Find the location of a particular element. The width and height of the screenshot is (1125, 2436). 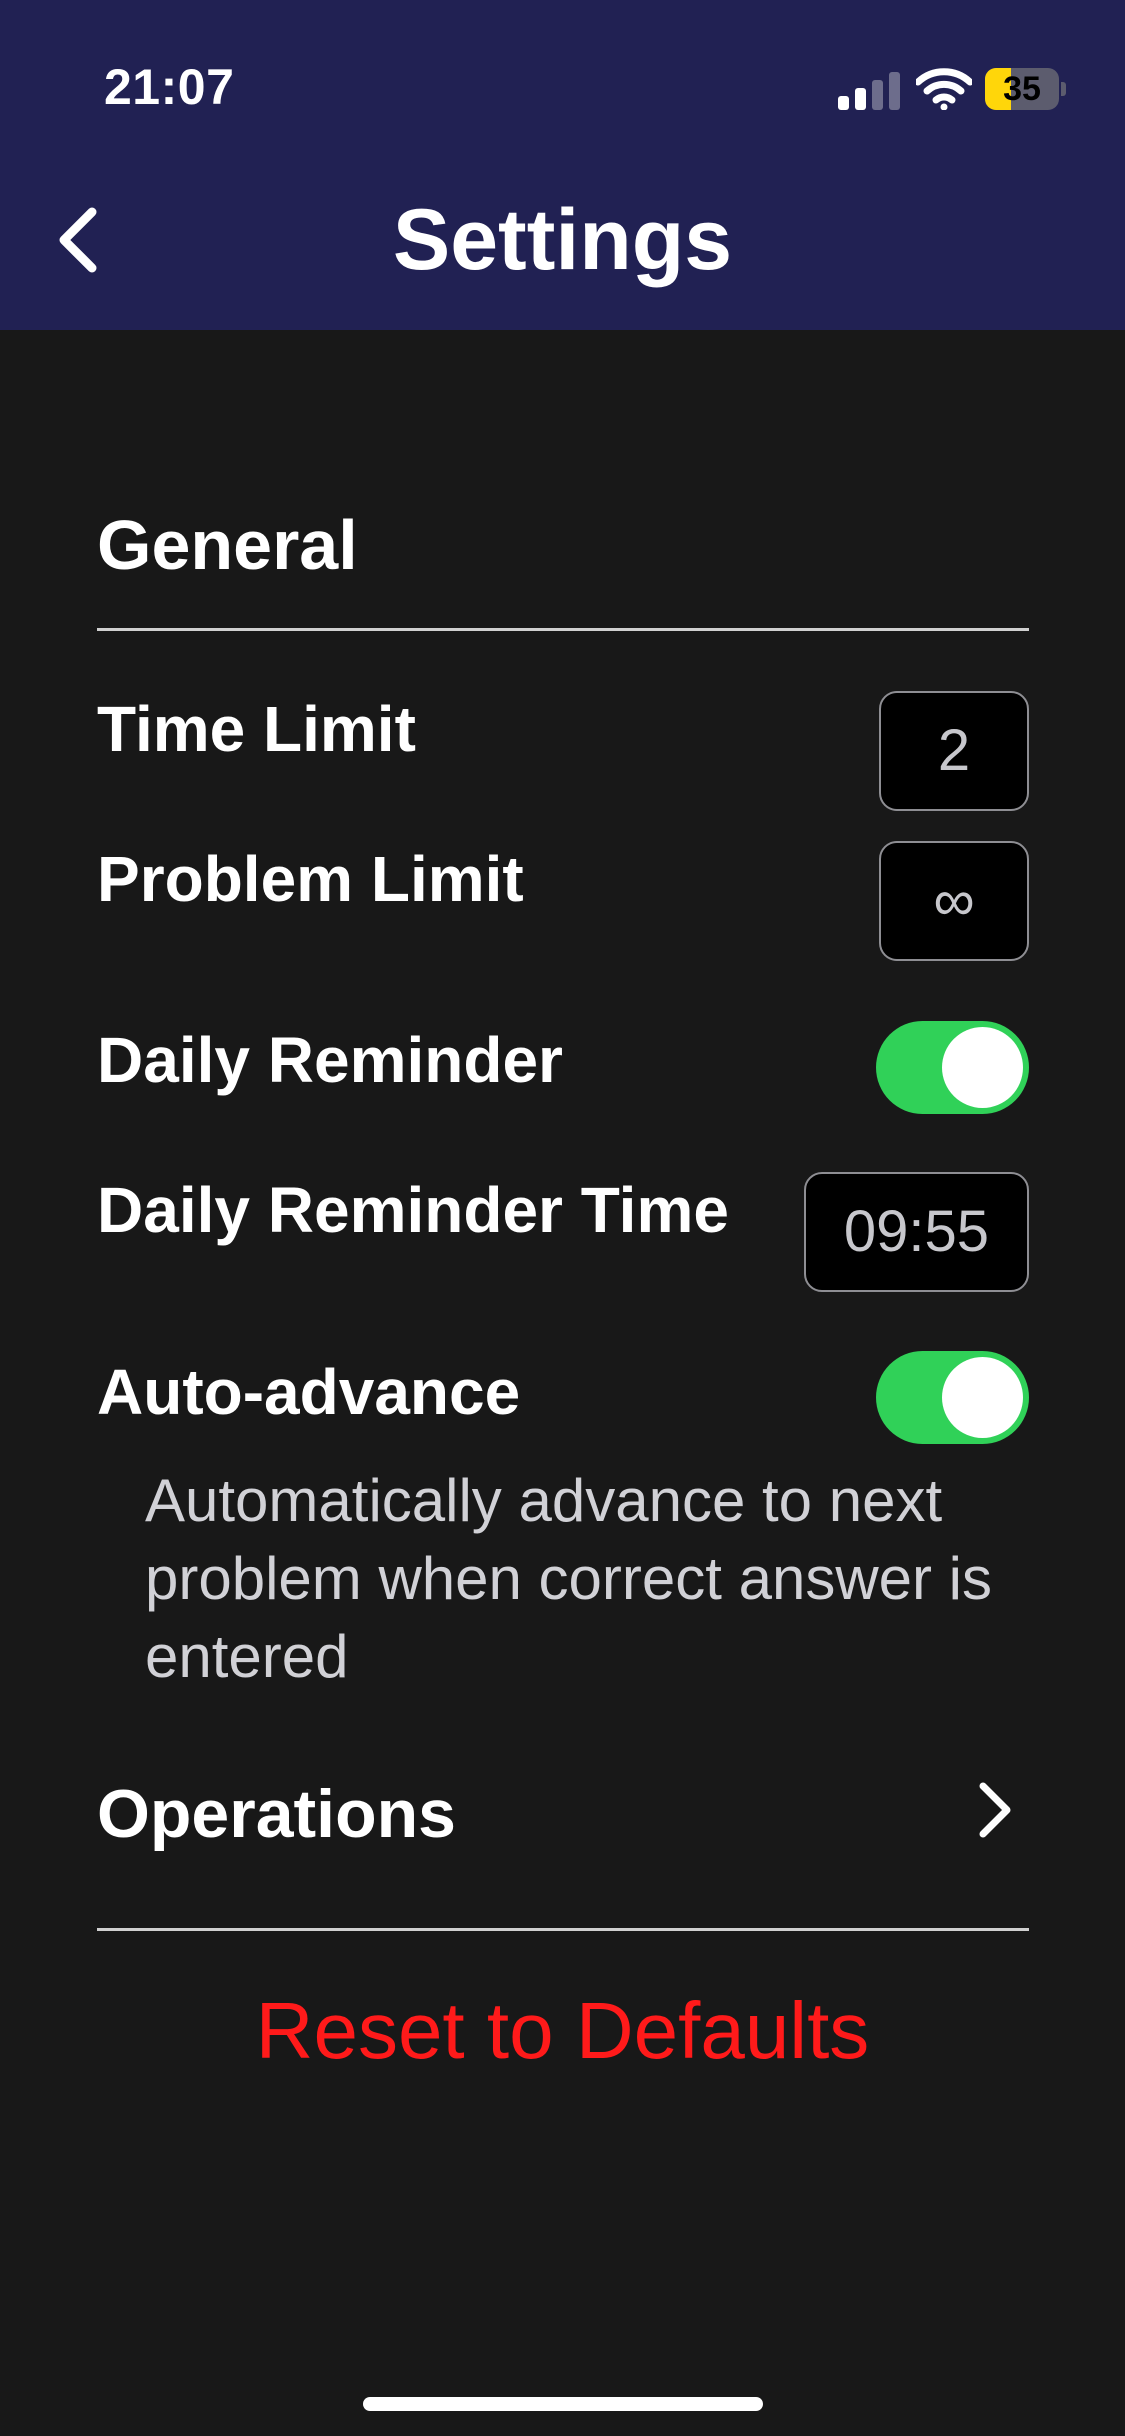

navigation-header: 21:07 35 Settings is located at coordinates (562, 165).